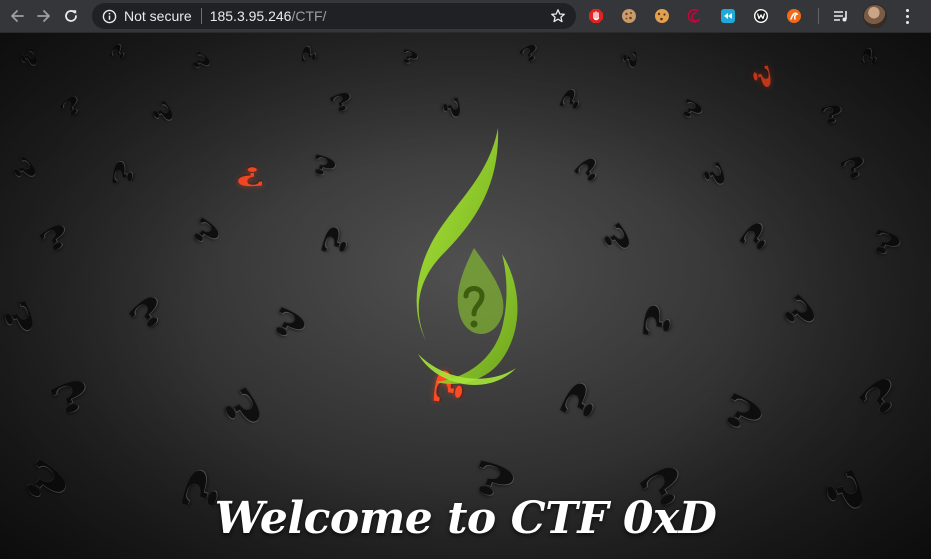 This screenshot has height=559, width=931. Describe the element at coordinates (875, 16) in the screenshot. I see `profile-avatar` at that location.